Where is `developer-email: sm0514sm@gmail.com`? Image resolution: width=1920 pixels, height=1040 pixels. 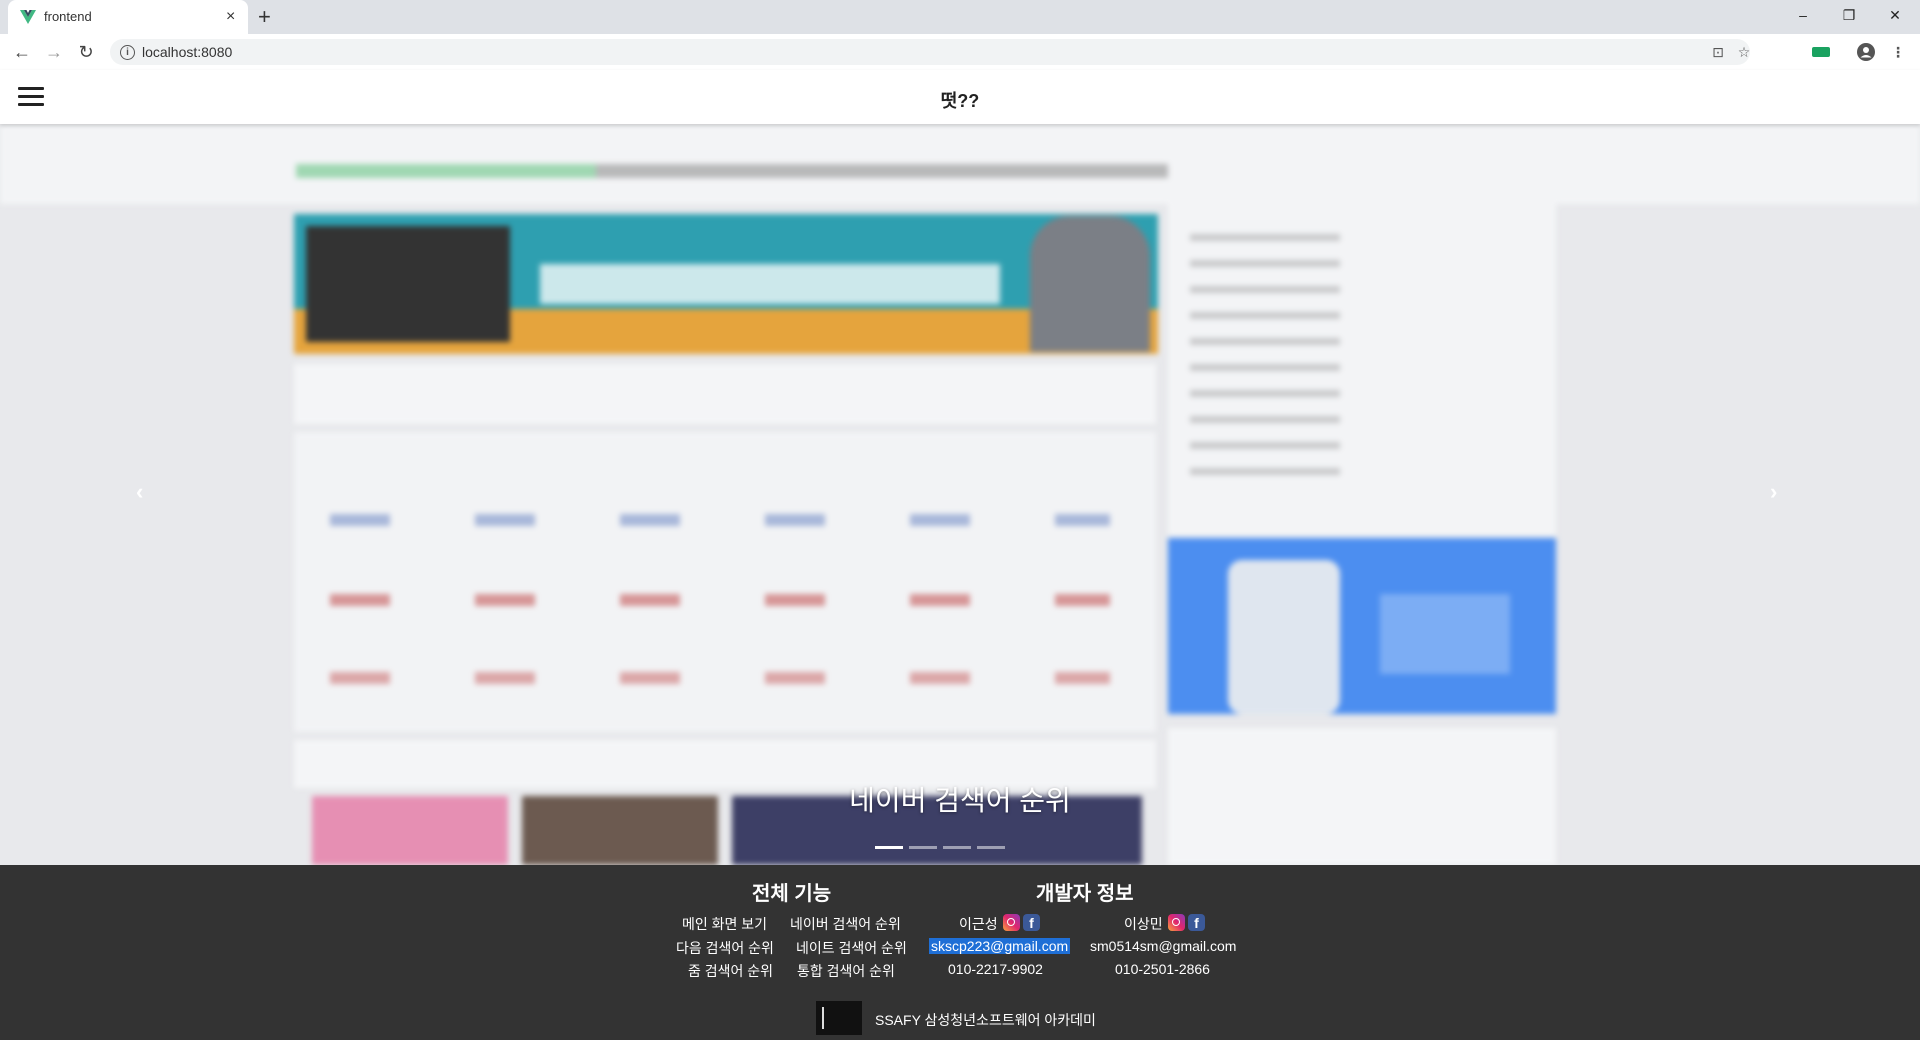
developer-email: sm0514sm@gmail.com is located at coordinates (1163, 946).